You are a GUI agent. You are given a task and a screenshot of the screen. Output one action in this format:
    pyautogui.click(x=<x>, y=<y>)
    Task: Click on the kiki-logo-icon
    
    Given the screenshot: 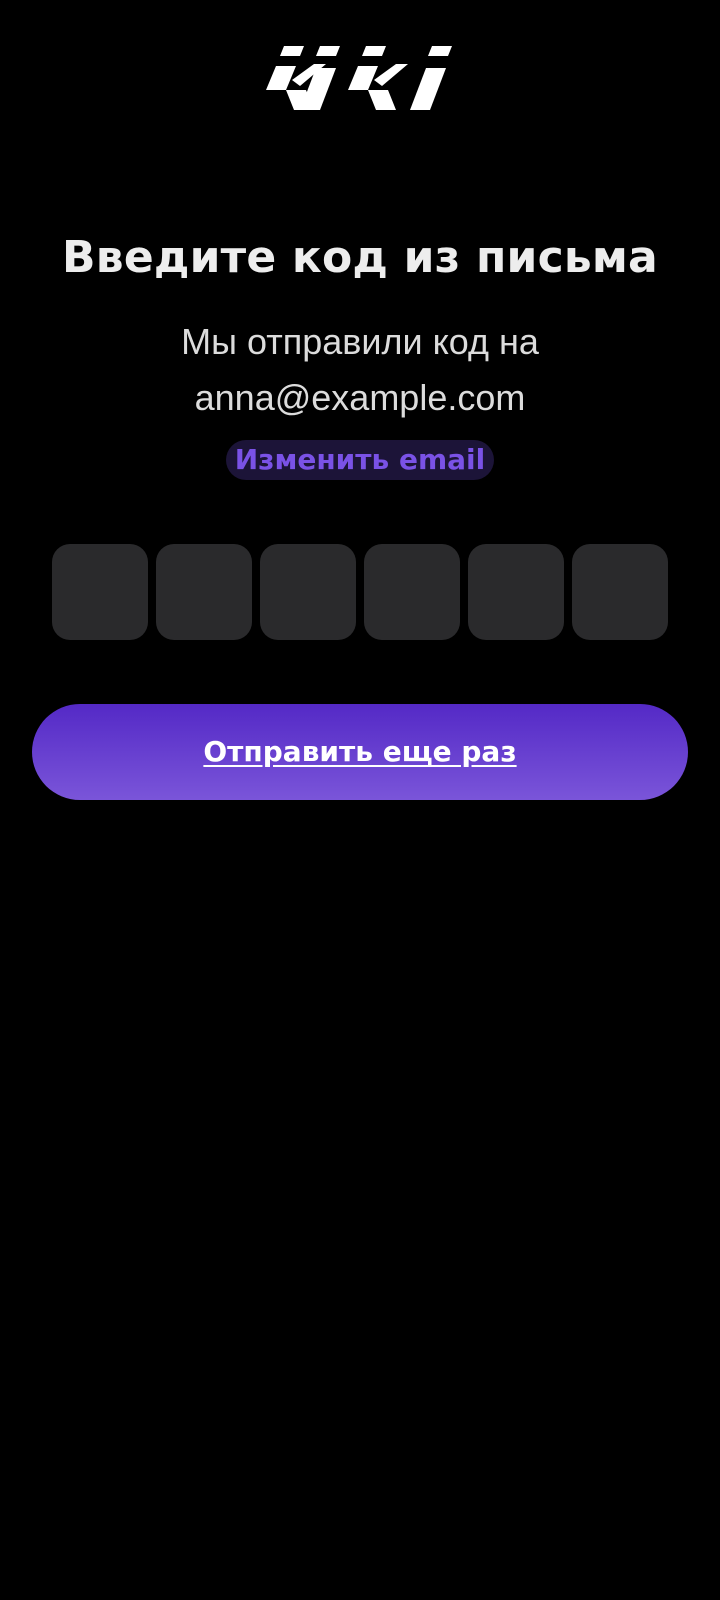 What is the action you would take?
    pyautogui.click(x=359, y=78)
    